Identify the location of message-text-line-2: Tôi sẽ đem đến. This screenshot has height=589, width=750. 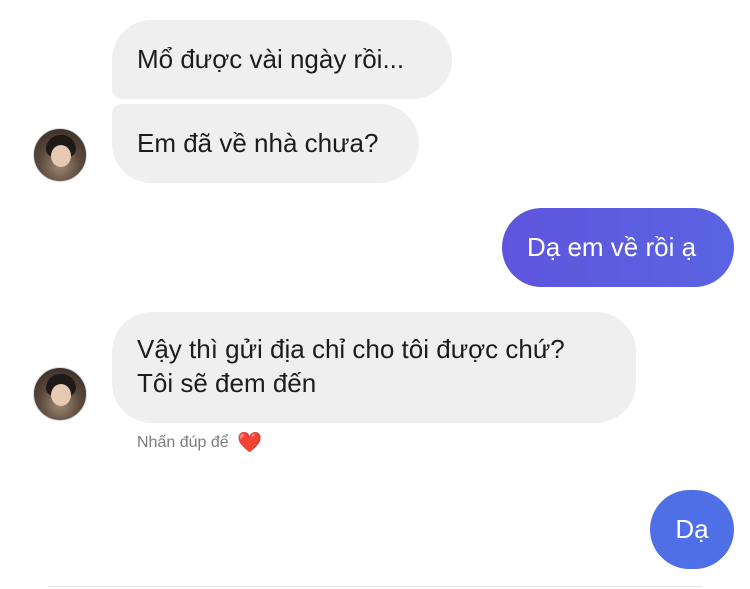
(227, 383).